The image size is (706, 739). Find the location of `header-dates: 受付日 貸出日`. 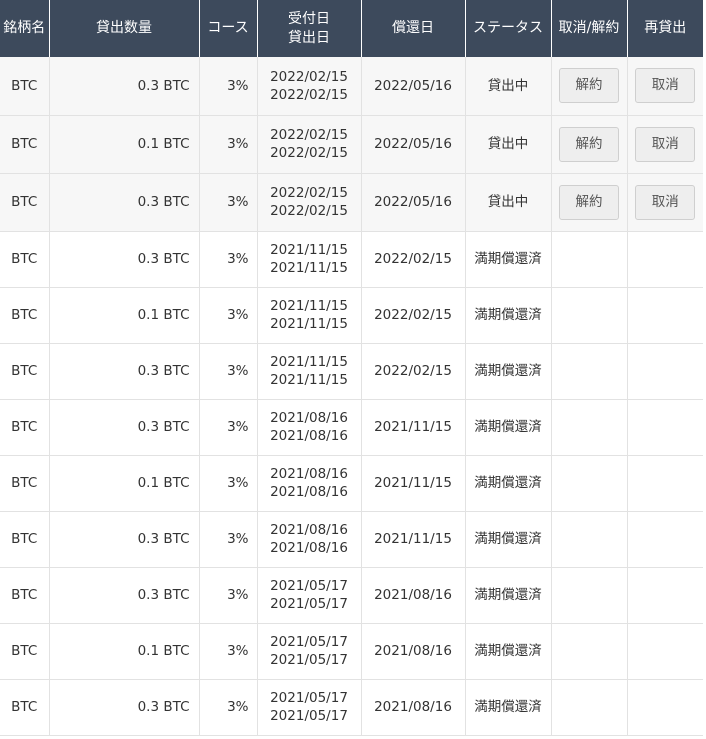

header-dates: 受付日 貸出日 is located at coordinates (309, 28).